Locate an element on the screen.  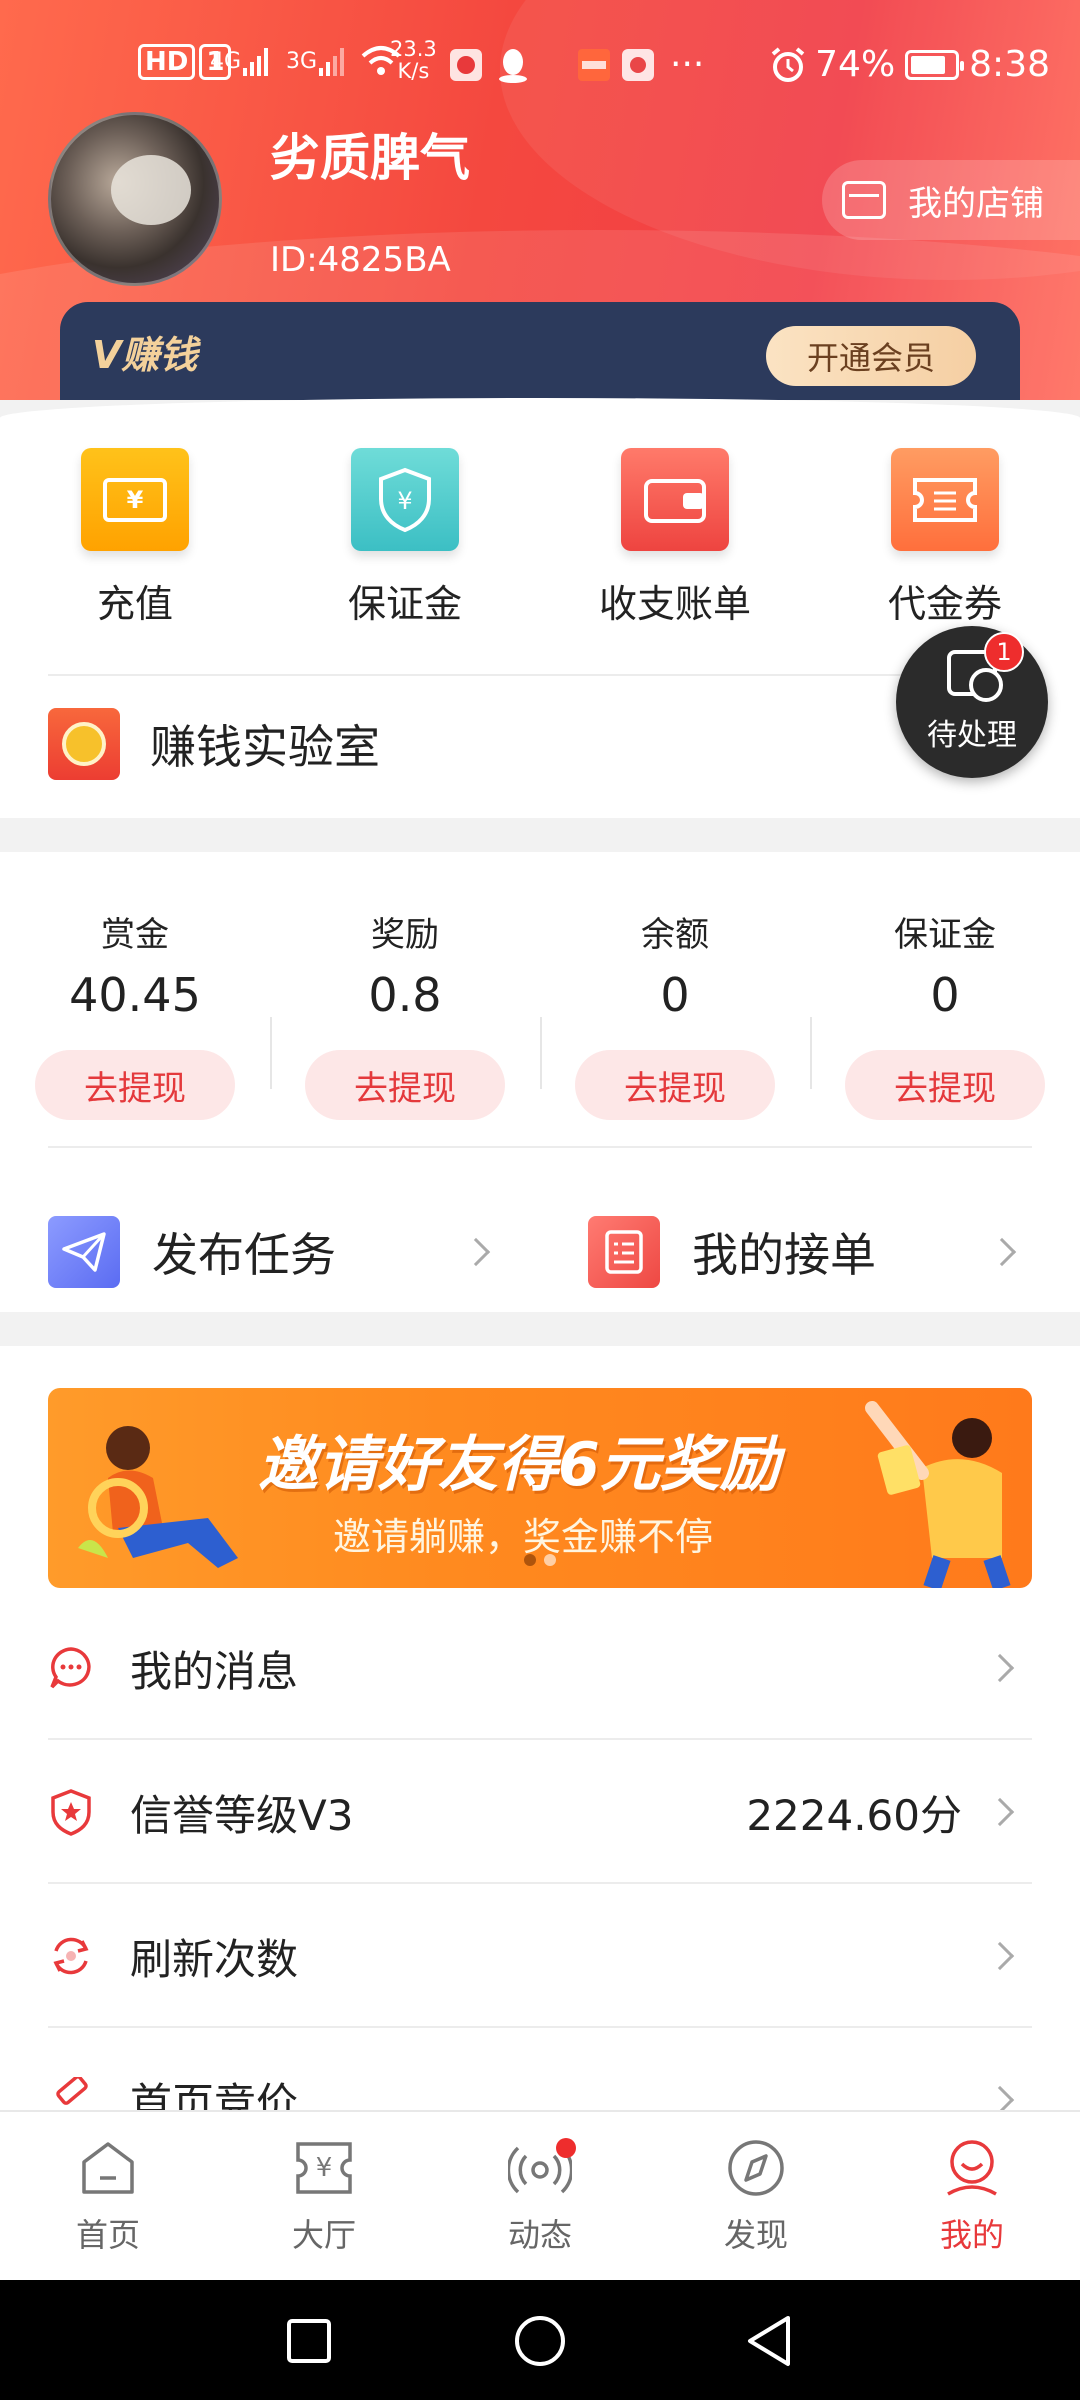
open-membership-button: 开通会员 is located at coordinates (871, 356).